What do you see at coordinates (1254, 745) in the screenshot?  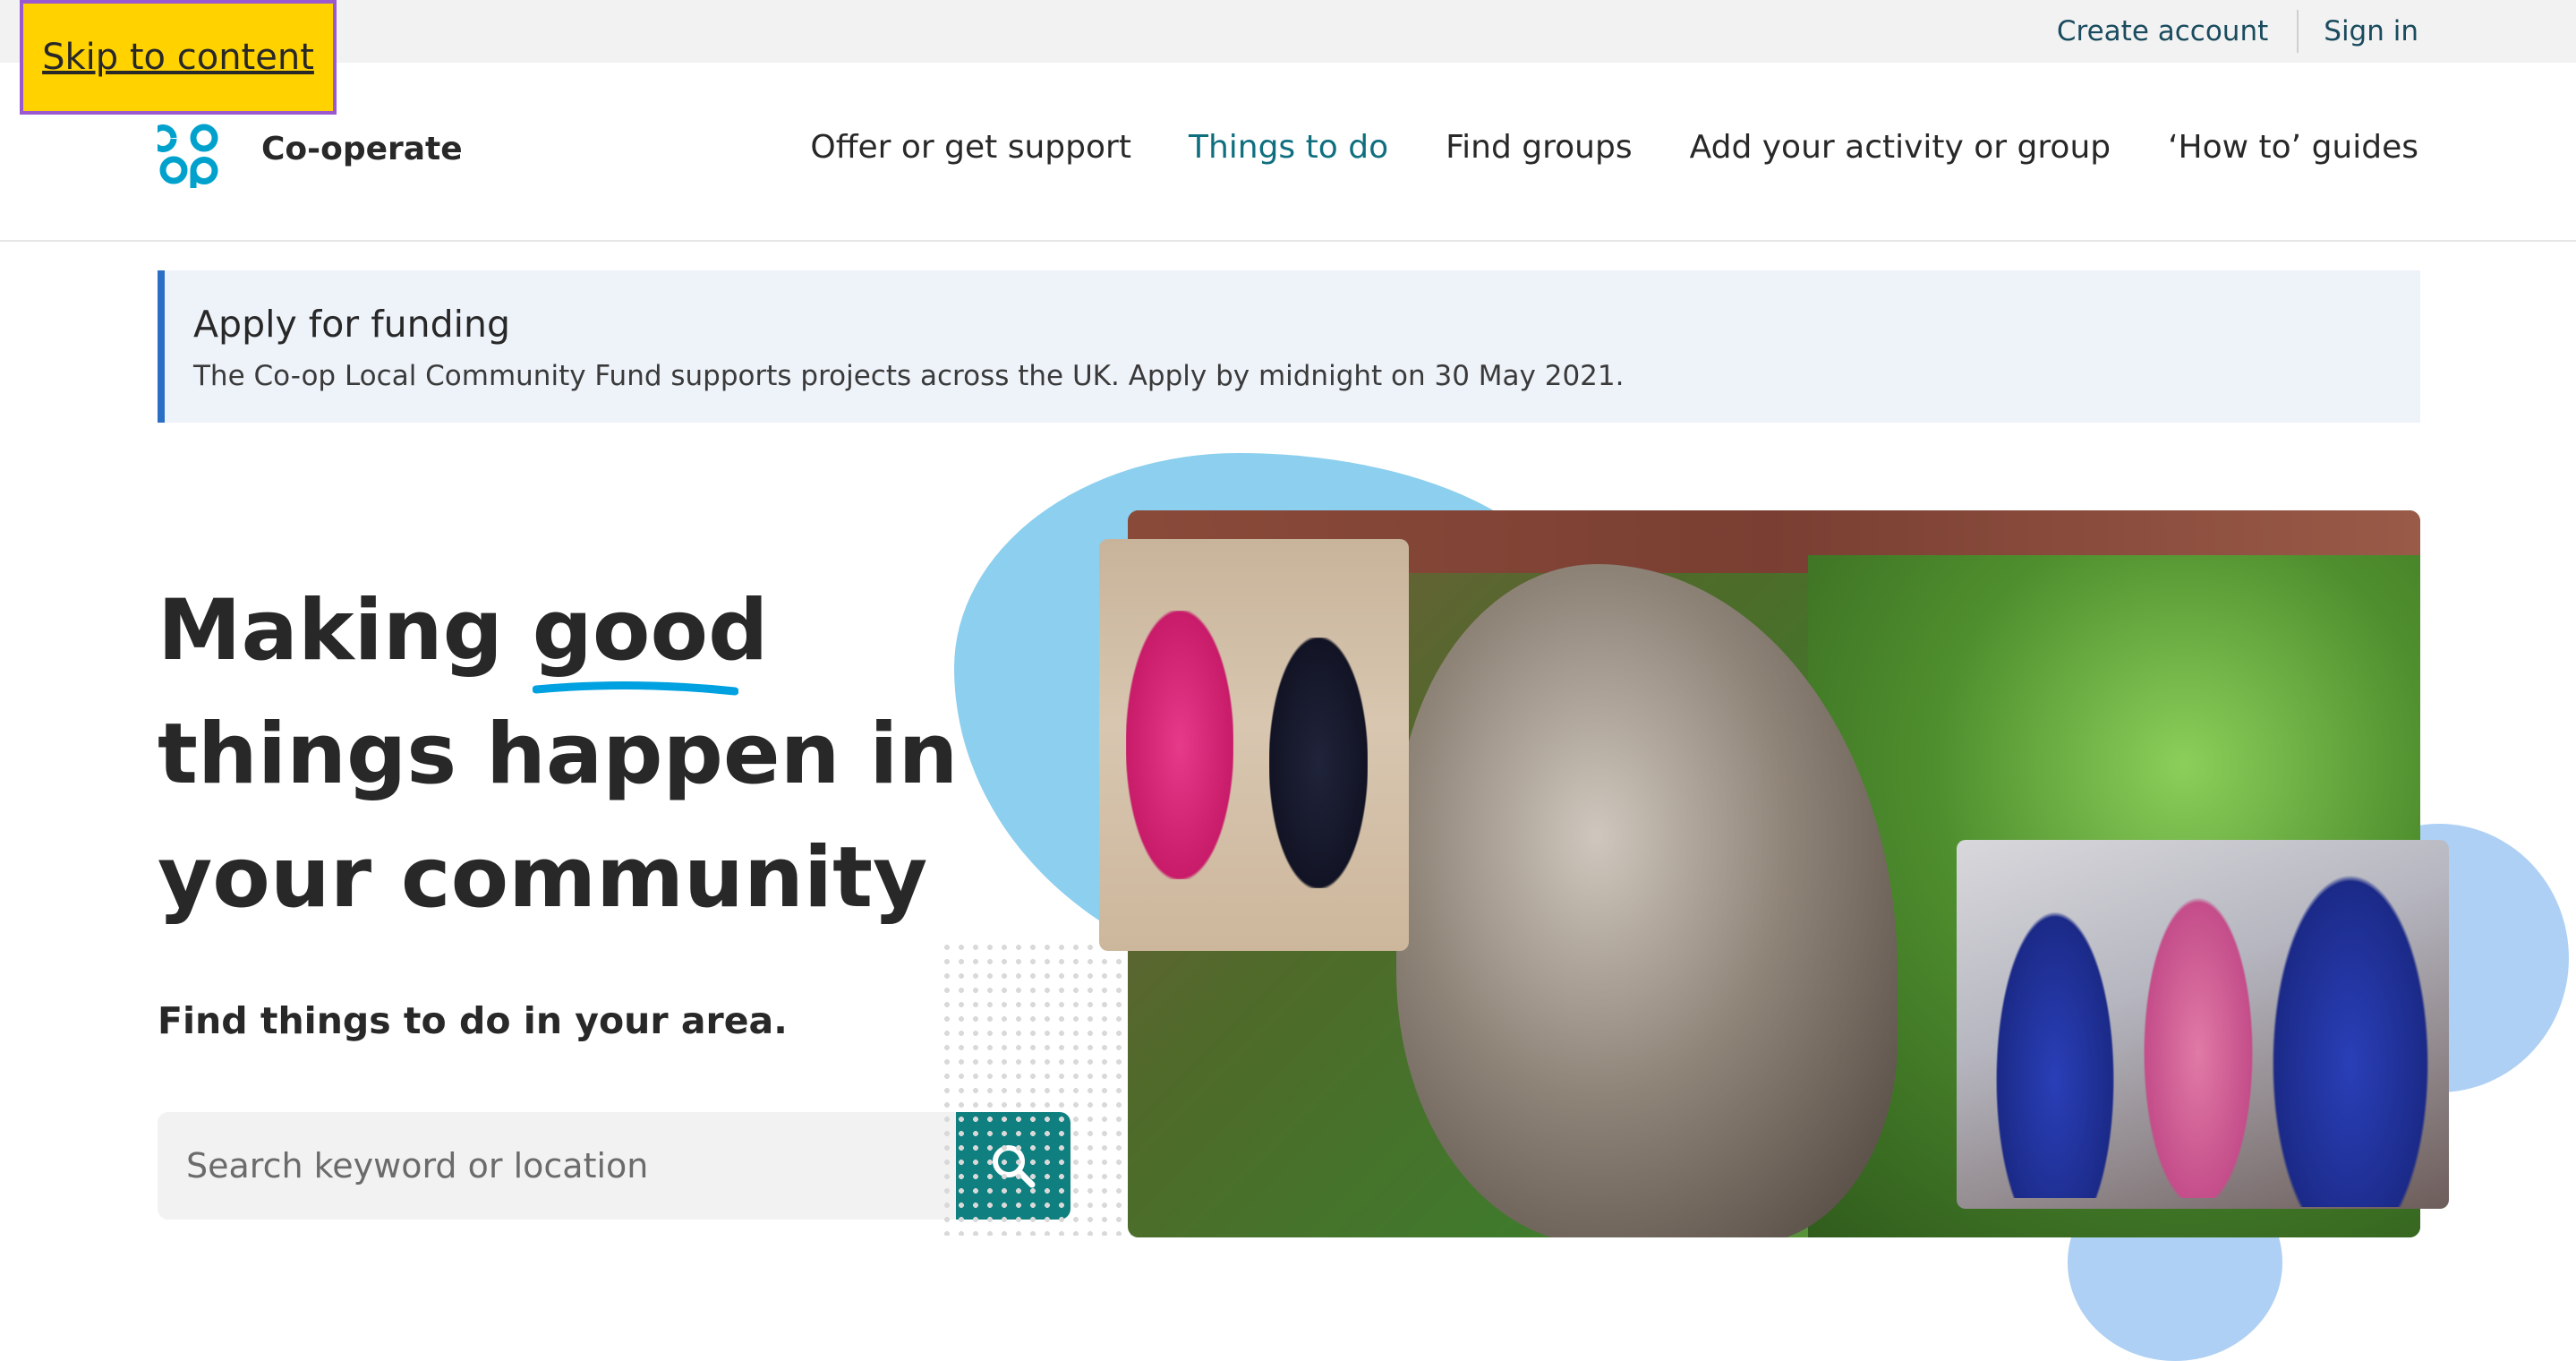 I see `dancing-photo` at bounding box center [1254, 745].